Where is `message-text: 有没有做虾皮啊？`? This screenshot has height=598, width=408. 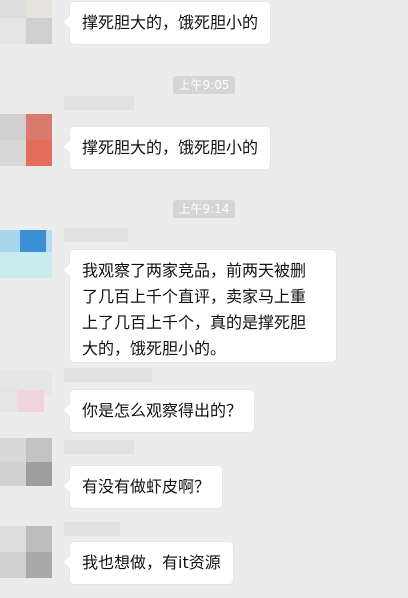
message-text: 有没有做虾皮啊？ is located at coordinates (146, 486).